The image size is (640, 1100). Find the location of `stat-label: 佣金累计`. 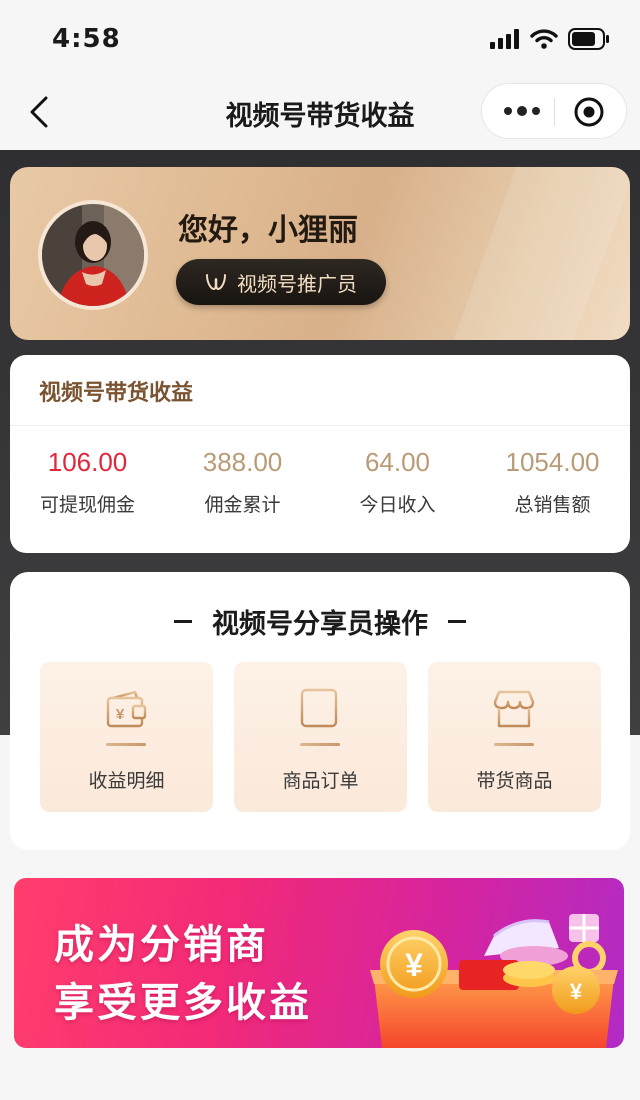

stat-label: 佣金累计 is located at coordinates (242, 505).